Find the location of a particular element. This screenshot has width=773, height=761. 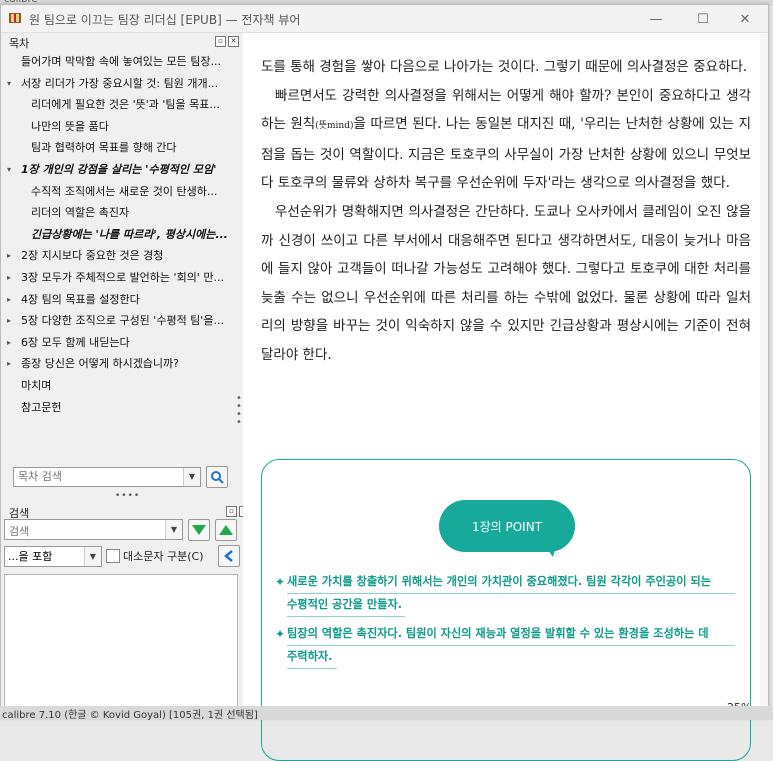

toc-search-input is located at coordinates (98, 476).